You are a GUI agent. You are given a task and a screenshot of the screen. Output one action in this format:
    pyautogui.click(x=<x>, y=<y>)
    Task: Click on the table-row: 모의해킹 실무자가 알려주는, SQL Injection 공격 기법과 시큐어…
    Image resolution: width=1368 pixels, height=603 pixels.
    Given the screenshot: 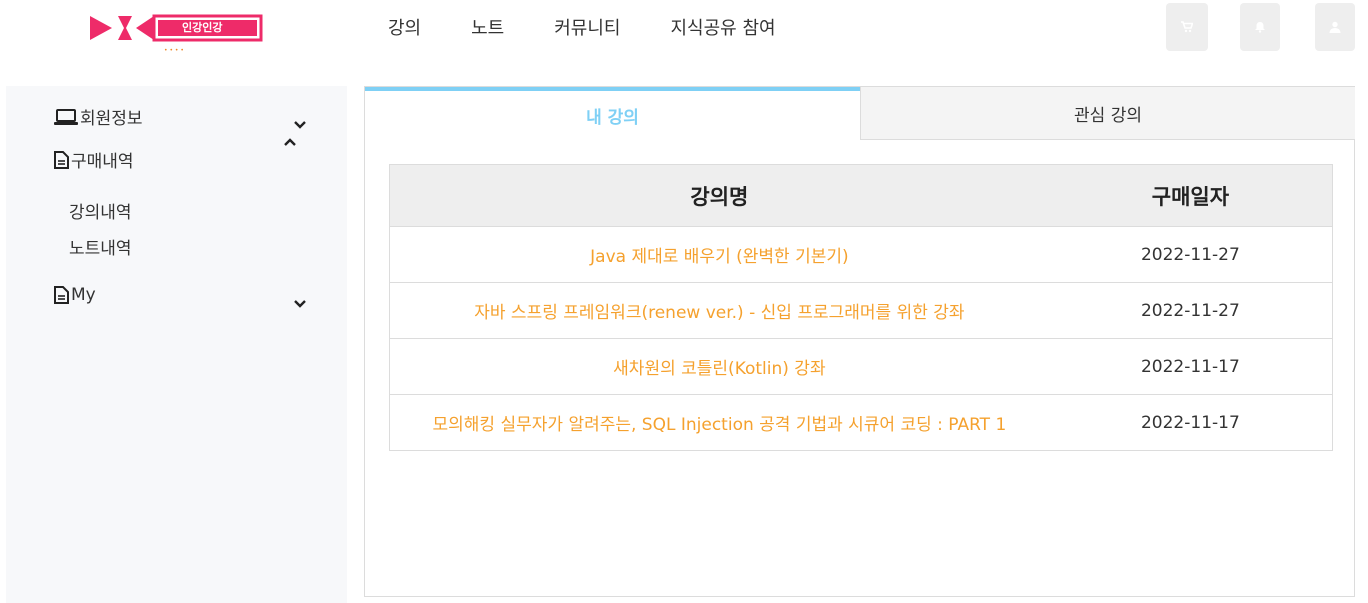 What is the action you would take?
    pyautogui.click(x=861, y=422)
    